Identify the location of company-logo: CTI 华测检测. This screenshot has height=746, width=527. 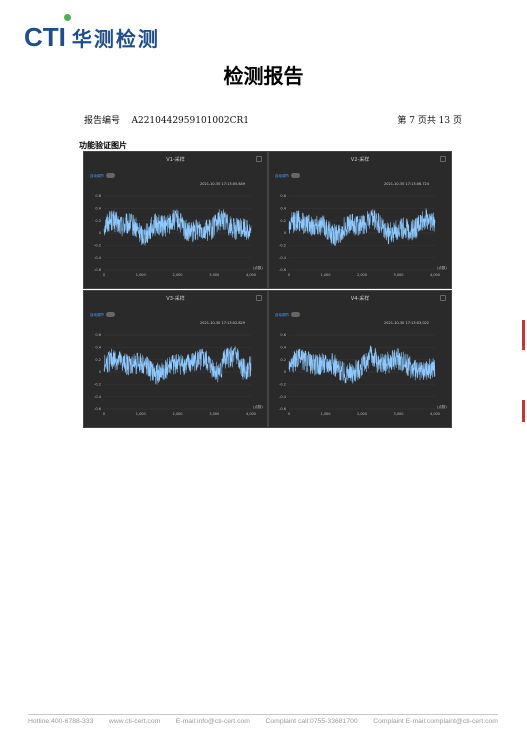
(92, 34).